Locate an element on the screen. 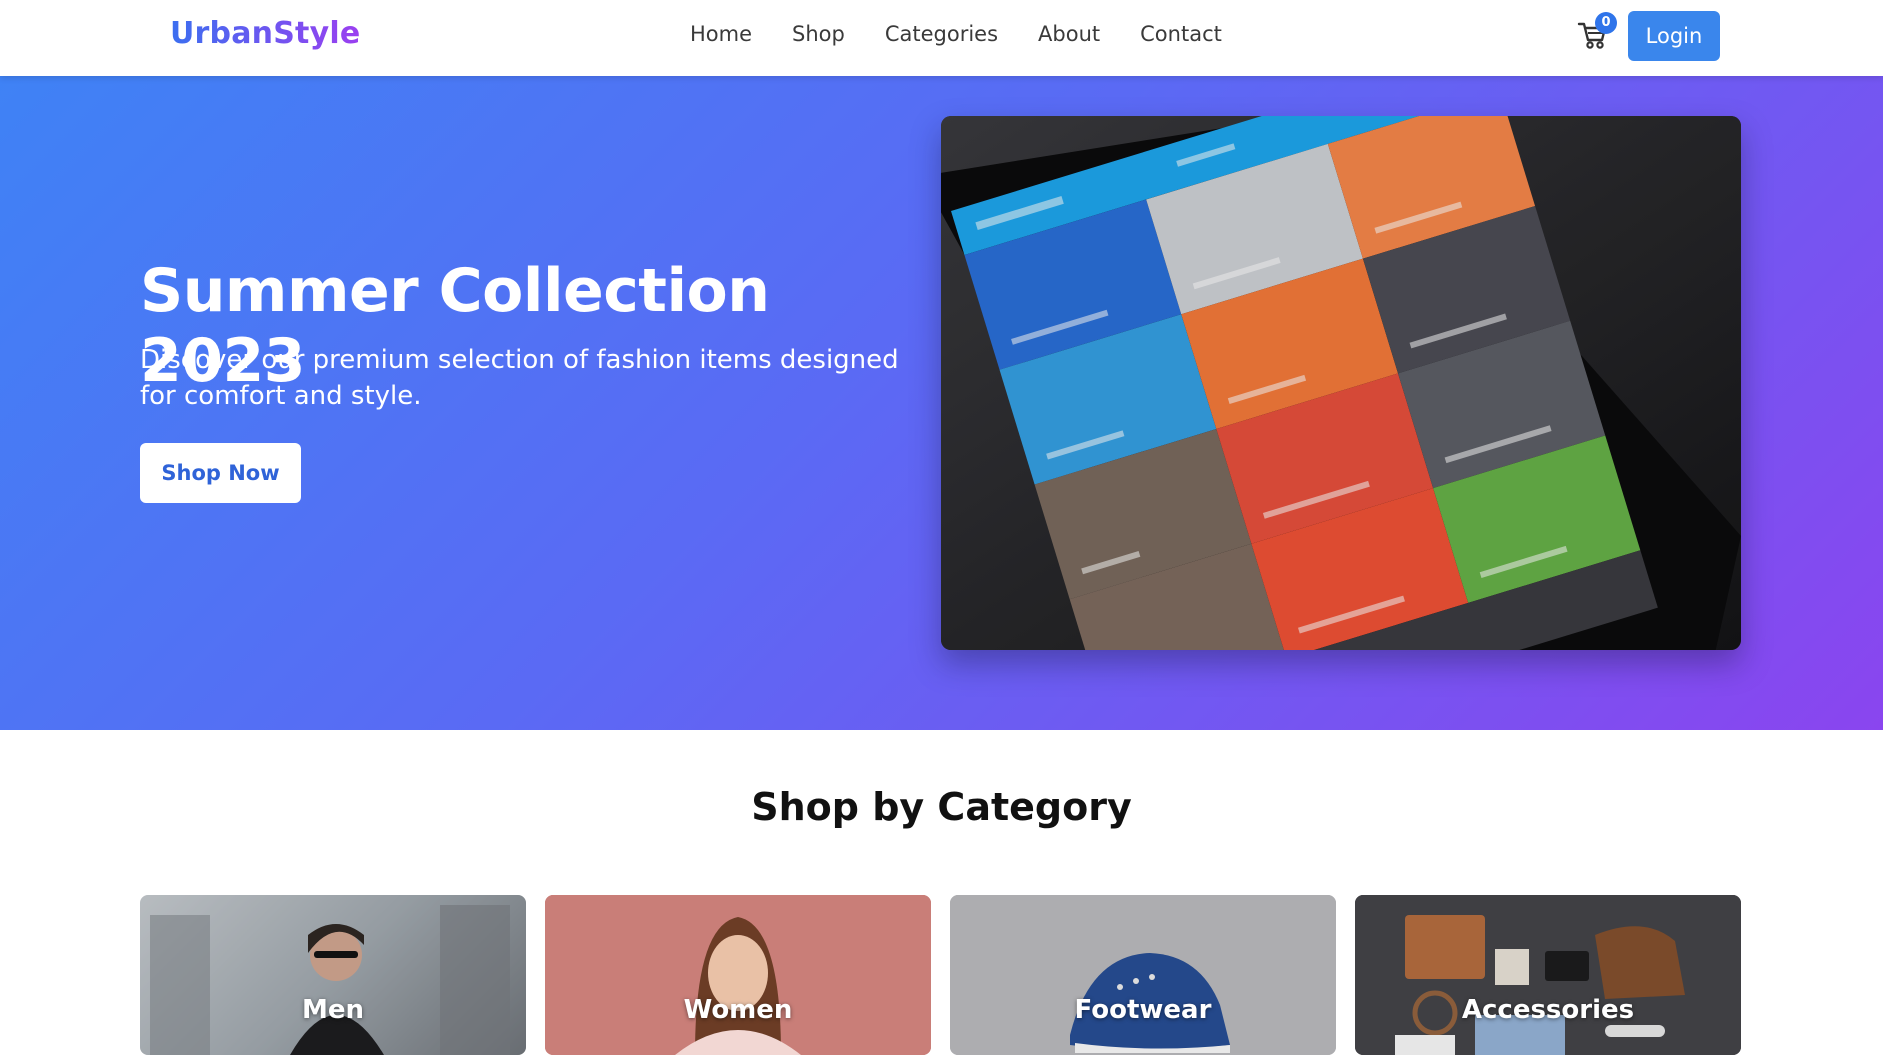 The image size is (1883, 1055). category-card-women: Women is located at coordinates (738, 975).